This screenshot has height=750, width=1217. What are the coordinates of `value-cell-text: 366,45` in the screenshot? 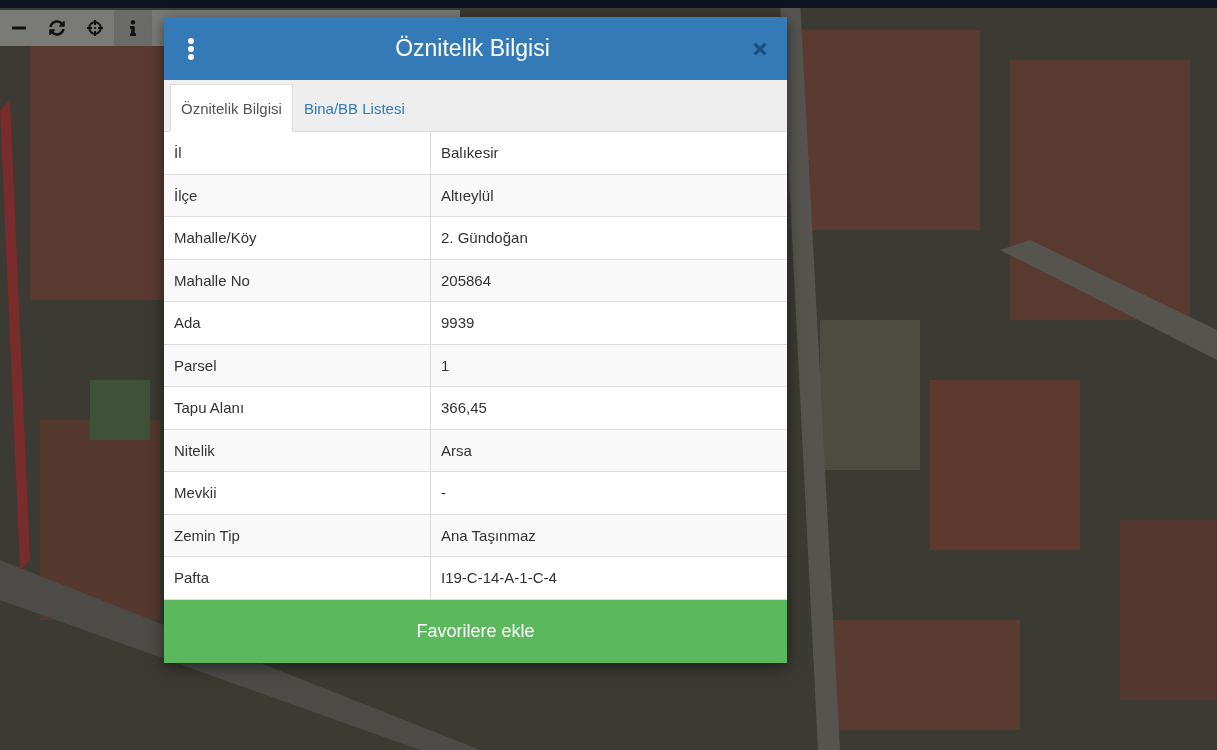 It's located at (464, 408).